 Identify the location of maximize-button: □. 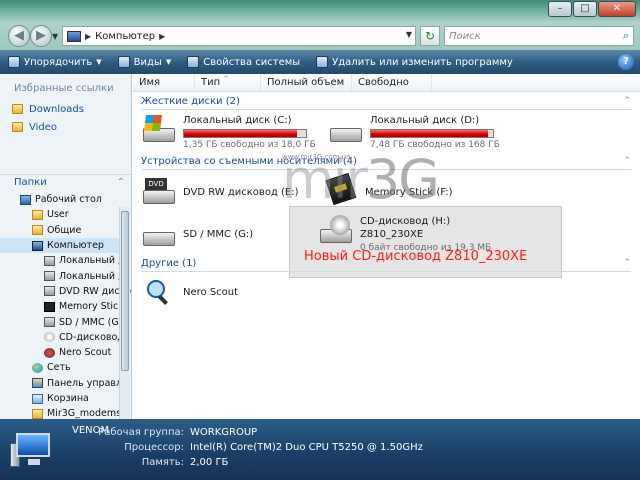
(585, 9).